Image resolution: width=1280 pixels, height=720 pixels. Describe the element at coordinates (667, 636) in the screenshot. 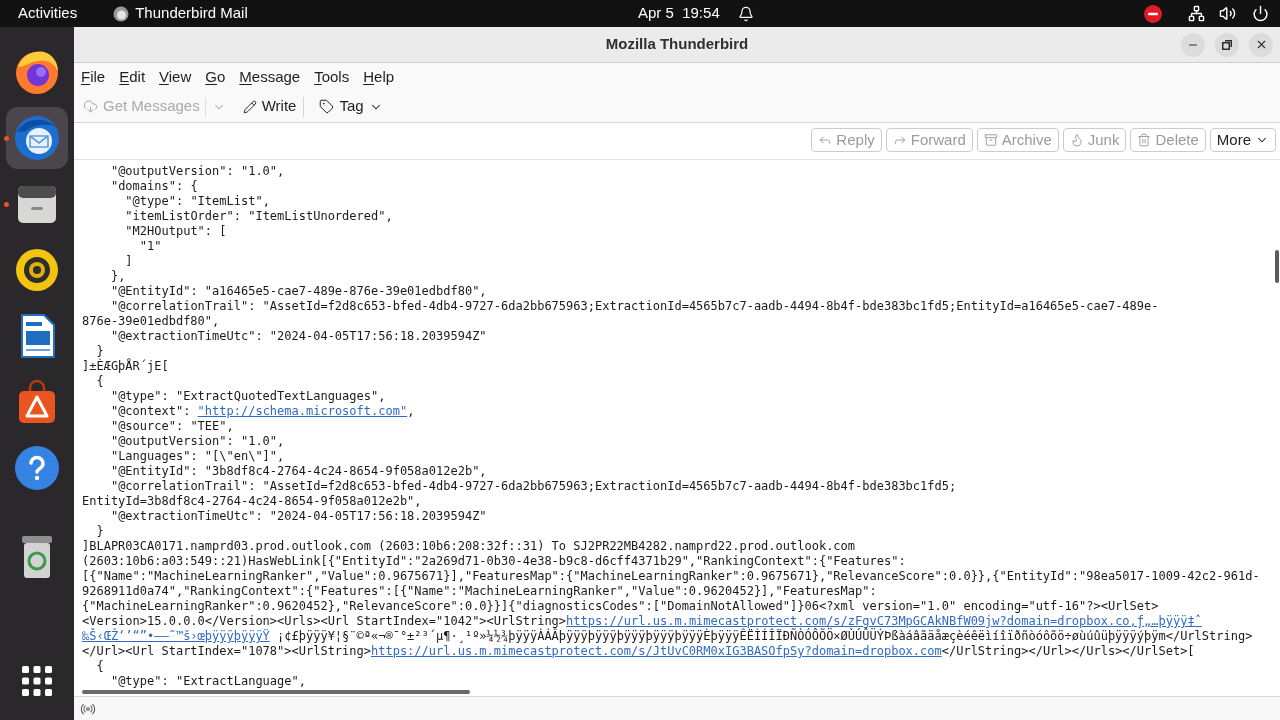

I see `message-text-line: ‰Š‹ŒŽ‘’“”•–—˜™š›œþÿÿÿþÿÿÿŸ ¡¢£þÿÿÿ¥¦§¨©ª«¬®¯°±²³´µ¶·¸¹º»¼½¾þÿÿÿÀÁÂþÿÿÿþÿÿÿþÿÿÿþÿÿÿþÿÿÿÈþÿÿÿÊËÌÍÎÏÐÑÒÓÔÕÖ×ØÙÚÛÜÝÞßàáâãäåæçèéêëìíîïðñòóôõö÷øùúûüþÿÿÿýþÿm</UrlString>` at that location.